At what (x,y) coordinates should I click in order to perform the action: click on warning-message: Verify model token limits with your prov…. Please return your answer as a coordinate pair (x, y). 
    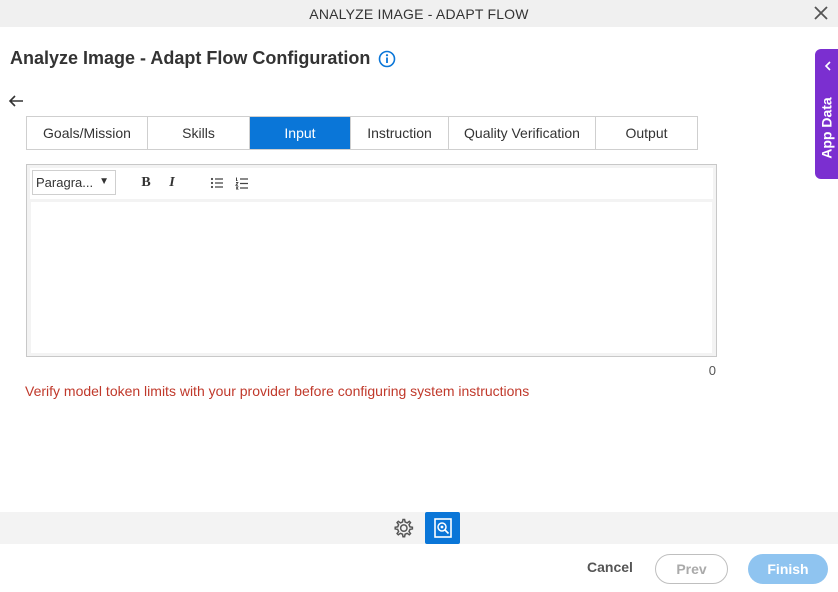
    Looking at the image, I should click on (277, 391).